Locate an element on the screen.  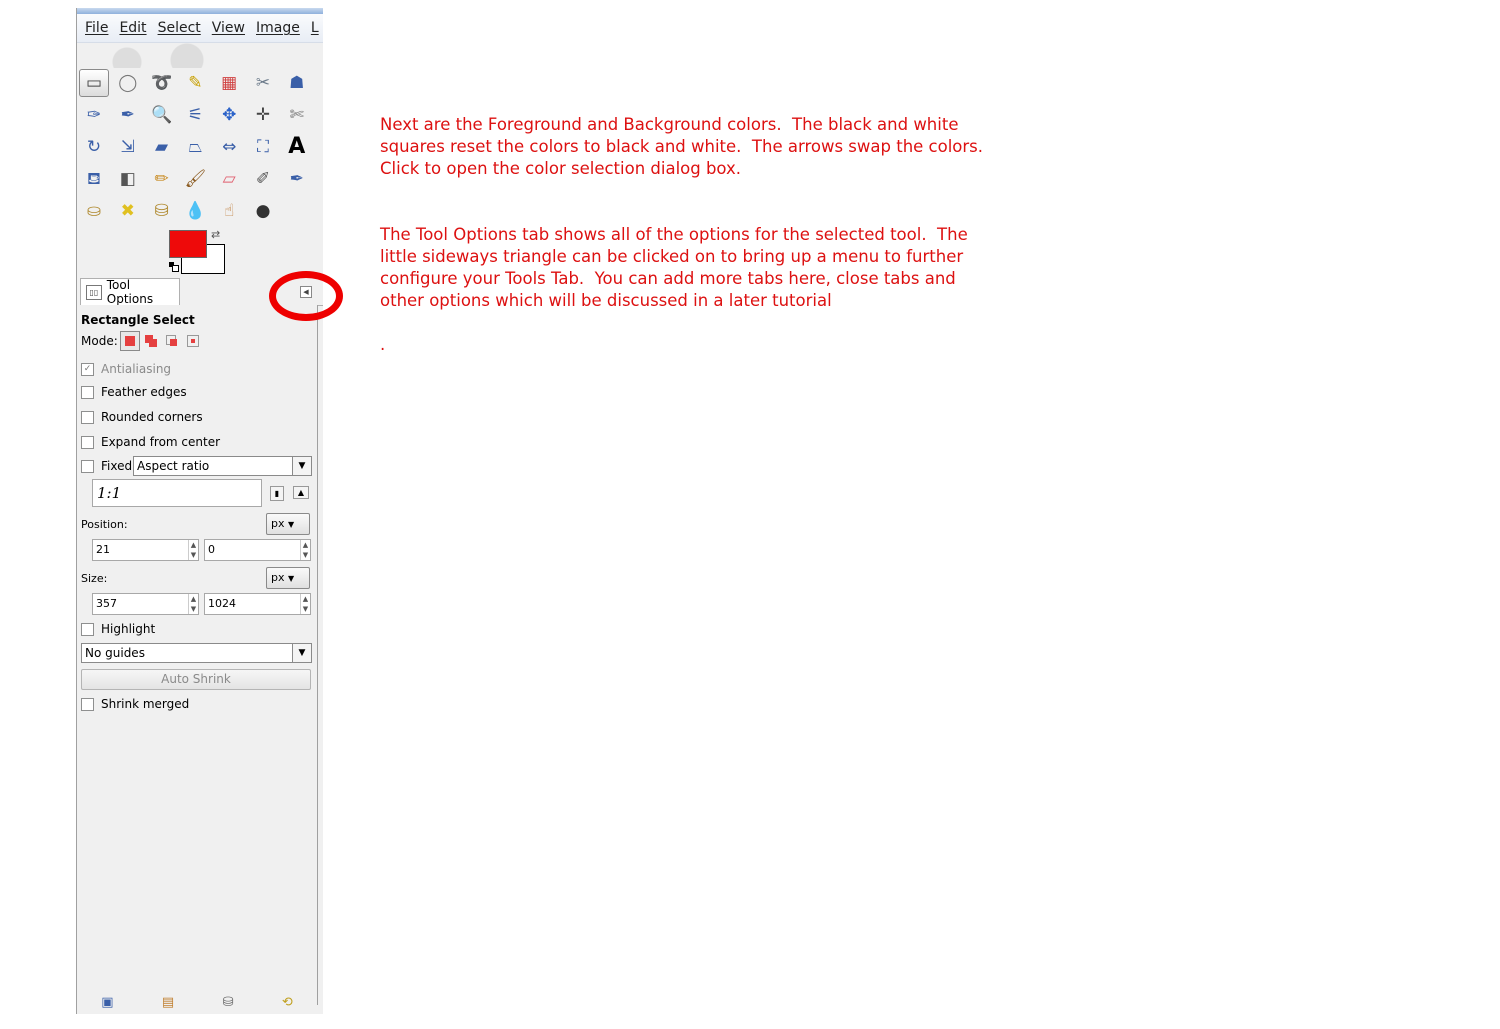
clone-icon: ⛀ is located at coordinates (94, 212).